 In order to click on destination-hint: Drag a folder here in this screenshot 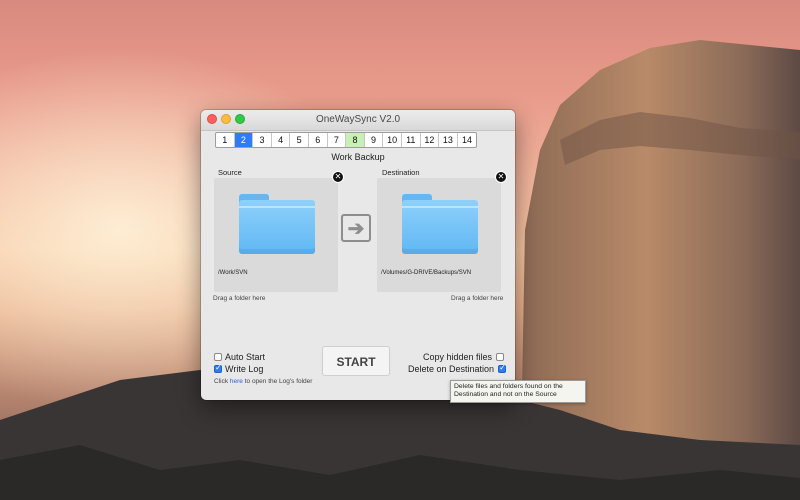, I will do `click(477, 298)`.